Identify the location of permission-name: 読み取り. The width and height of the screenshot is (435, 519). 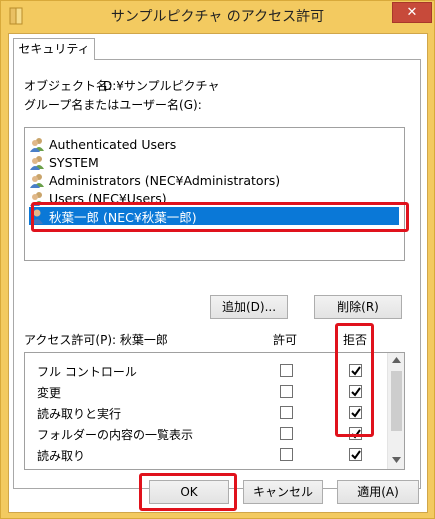
(61, 456).